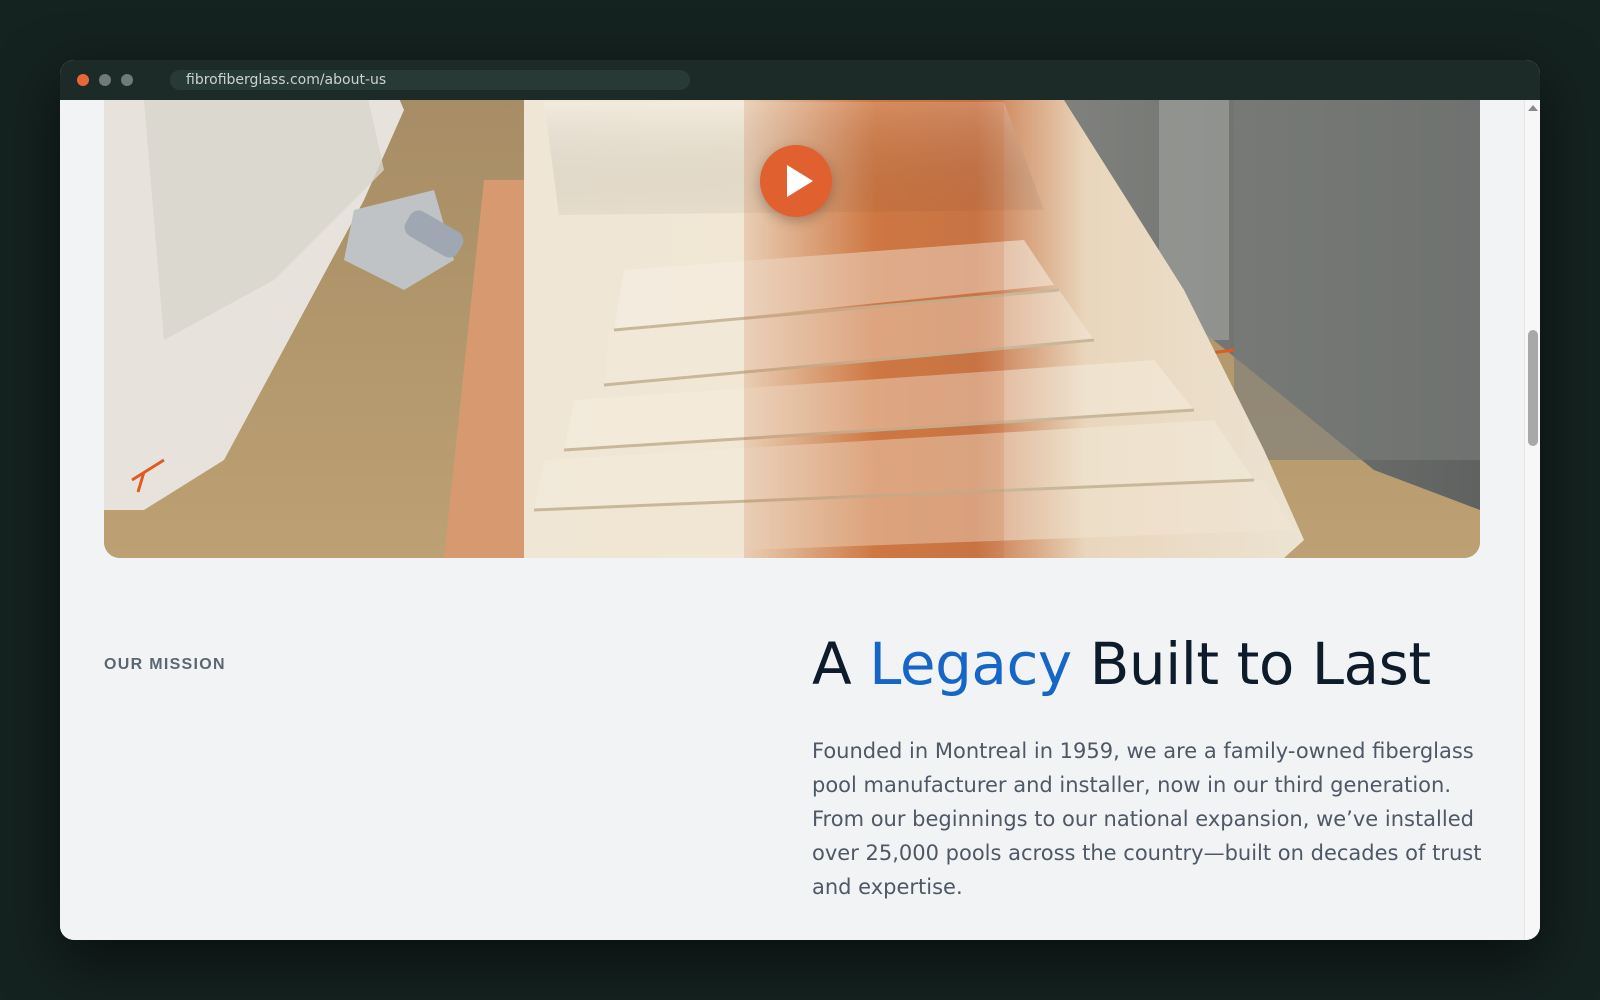 This screenshot has height=1000, width=1600. Describe the element at coordinates (83, 80) in the screenshot. I see `close-window-button` at that location.